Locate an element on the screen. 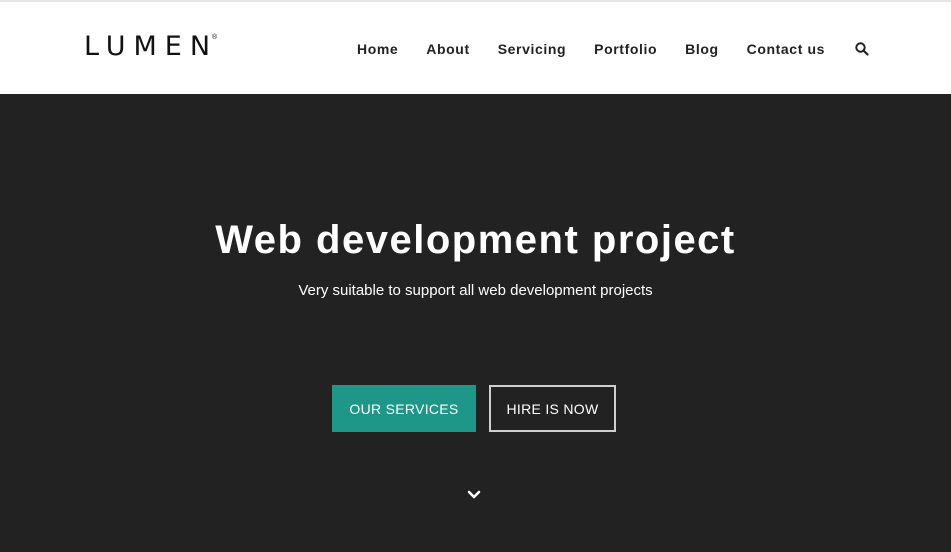 Image resolution: width=951 pixels, height=552 pixels. nav-blog: Blog is located at coordinates (702, 49).